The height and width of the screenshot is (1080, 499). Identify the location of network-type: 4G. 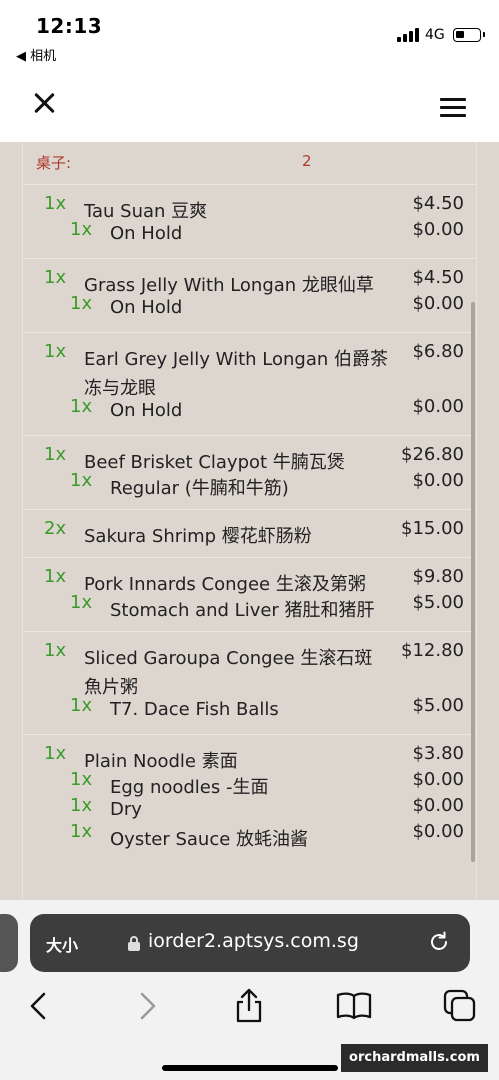
(435, 35).